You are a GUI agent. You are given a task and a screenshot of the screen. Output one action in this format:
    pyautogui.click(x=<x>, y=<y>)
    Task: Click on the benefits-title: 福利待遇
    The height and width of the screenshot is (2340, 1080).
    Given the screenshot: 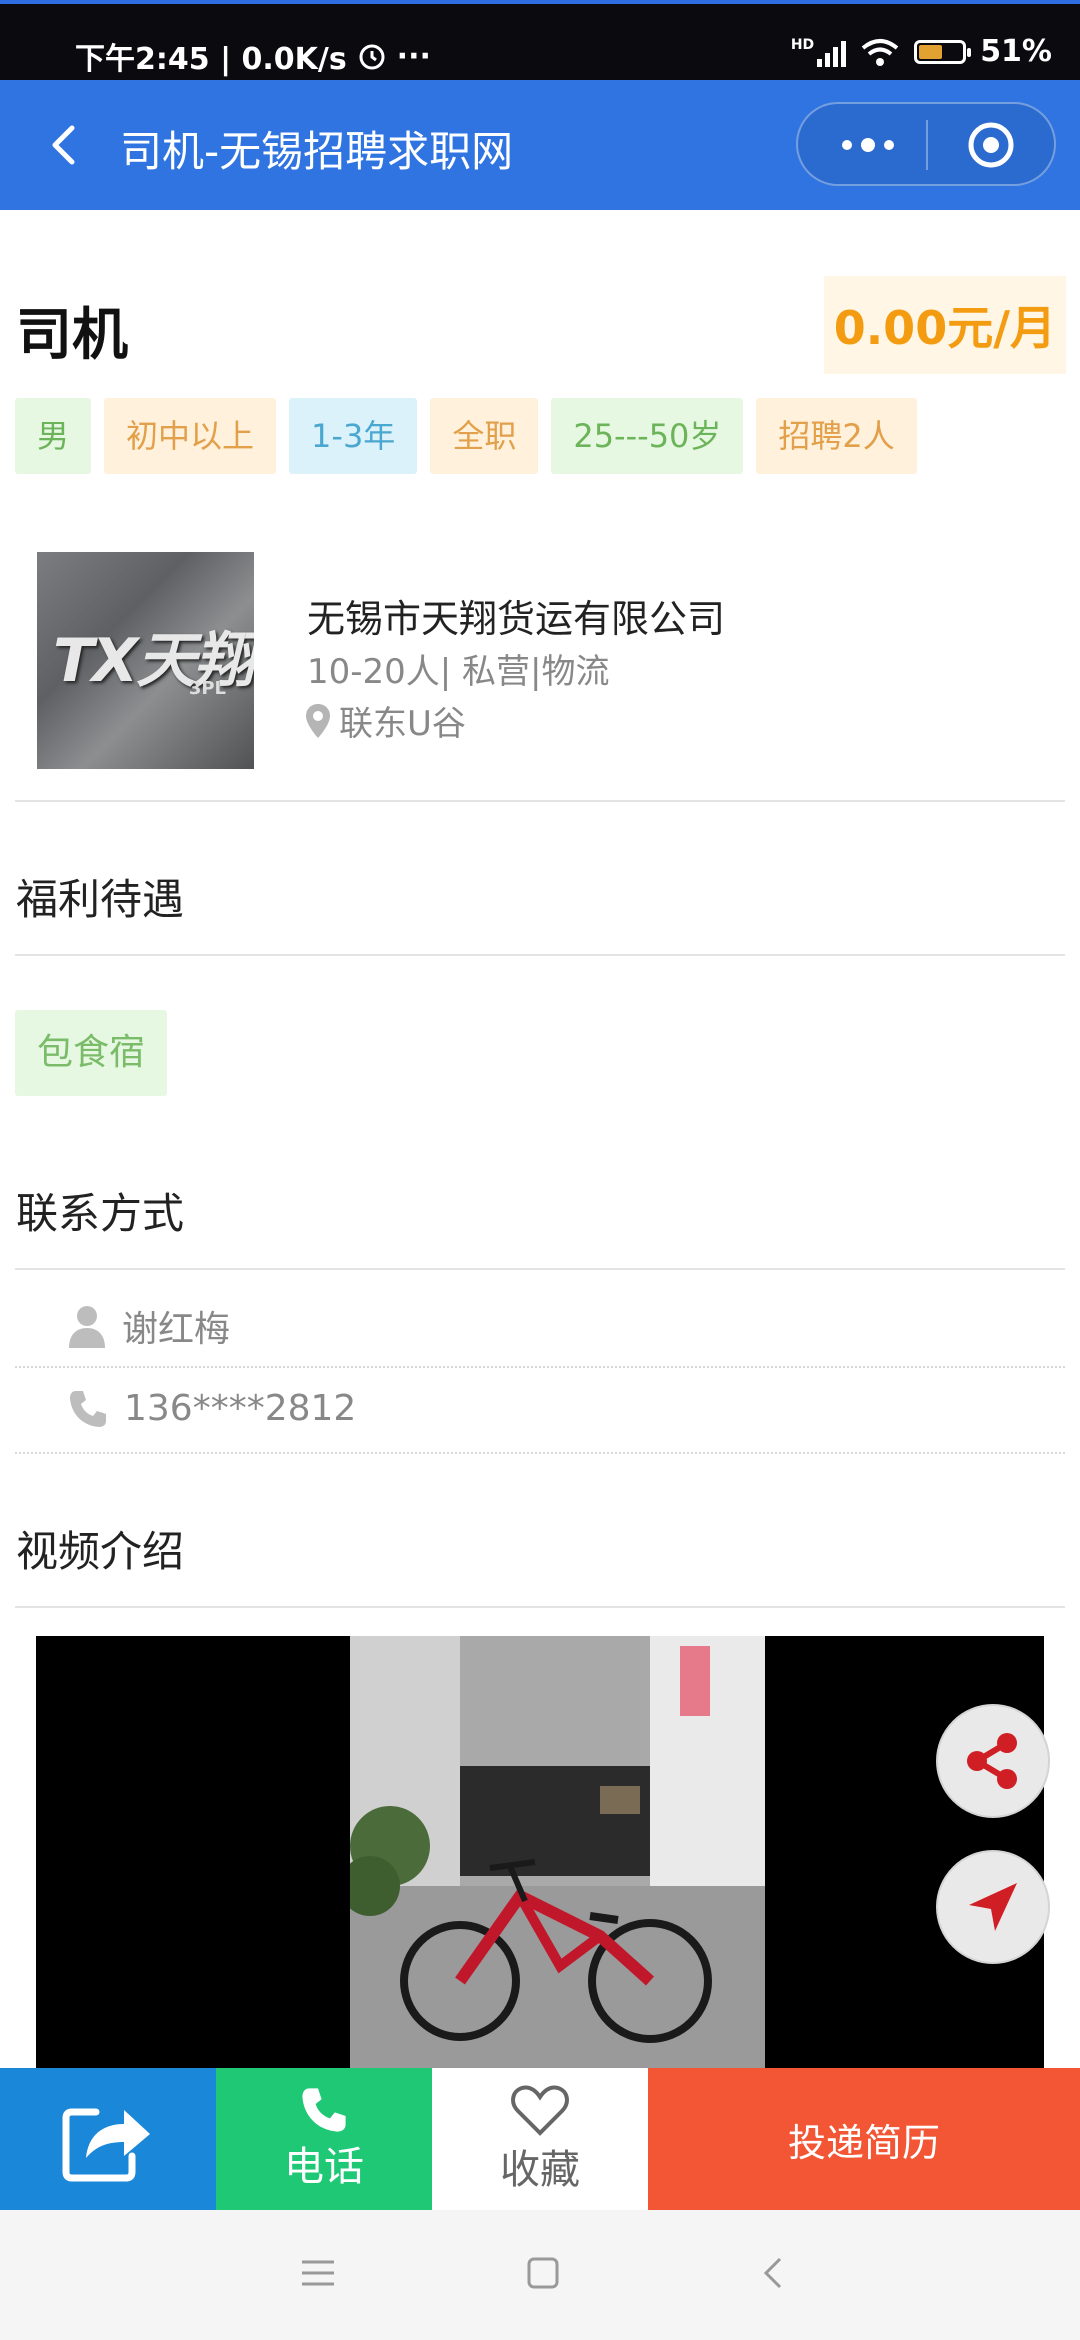 What is the action you would take?
    pyautogui.click(x=100, y=899)
    